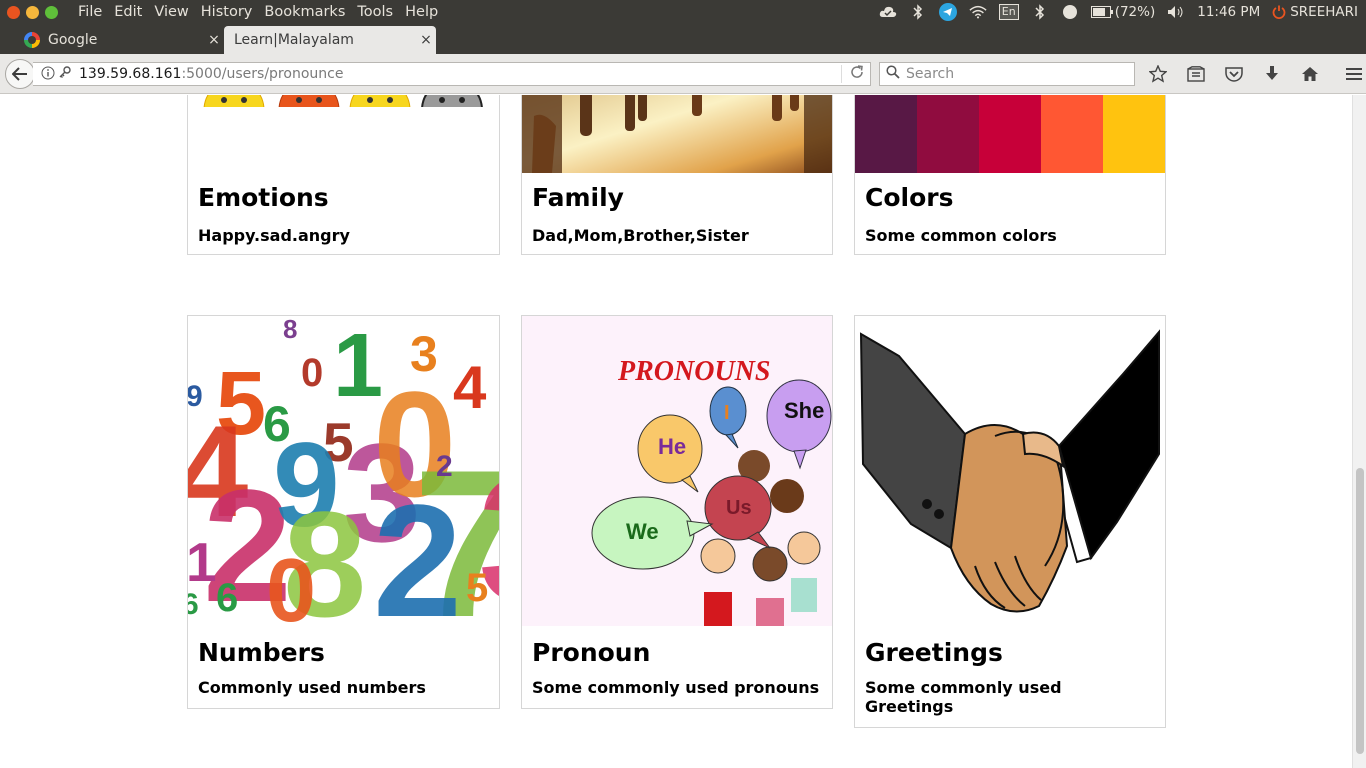 The height and width of the screenshot is (768, 1366). I want to click on menu-edit: Edit, so click(128, 12).